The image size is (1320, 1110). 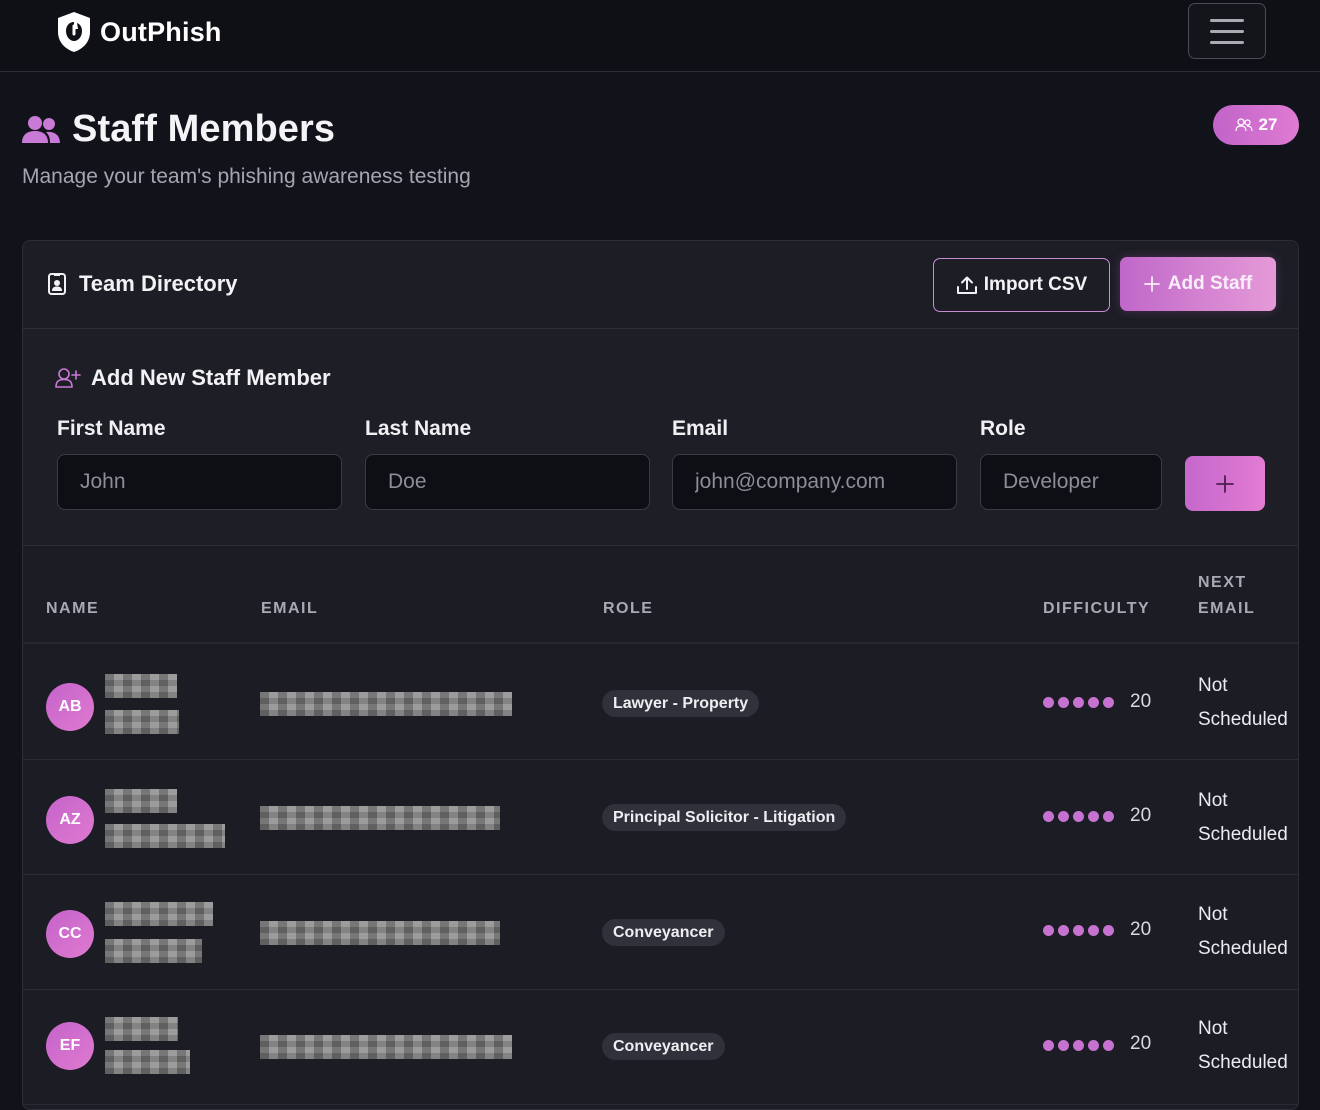 What do you see at coordinates (74, 32) in the screenshot?
I see `shield-logo-icon` at bounding box center [74, 32].